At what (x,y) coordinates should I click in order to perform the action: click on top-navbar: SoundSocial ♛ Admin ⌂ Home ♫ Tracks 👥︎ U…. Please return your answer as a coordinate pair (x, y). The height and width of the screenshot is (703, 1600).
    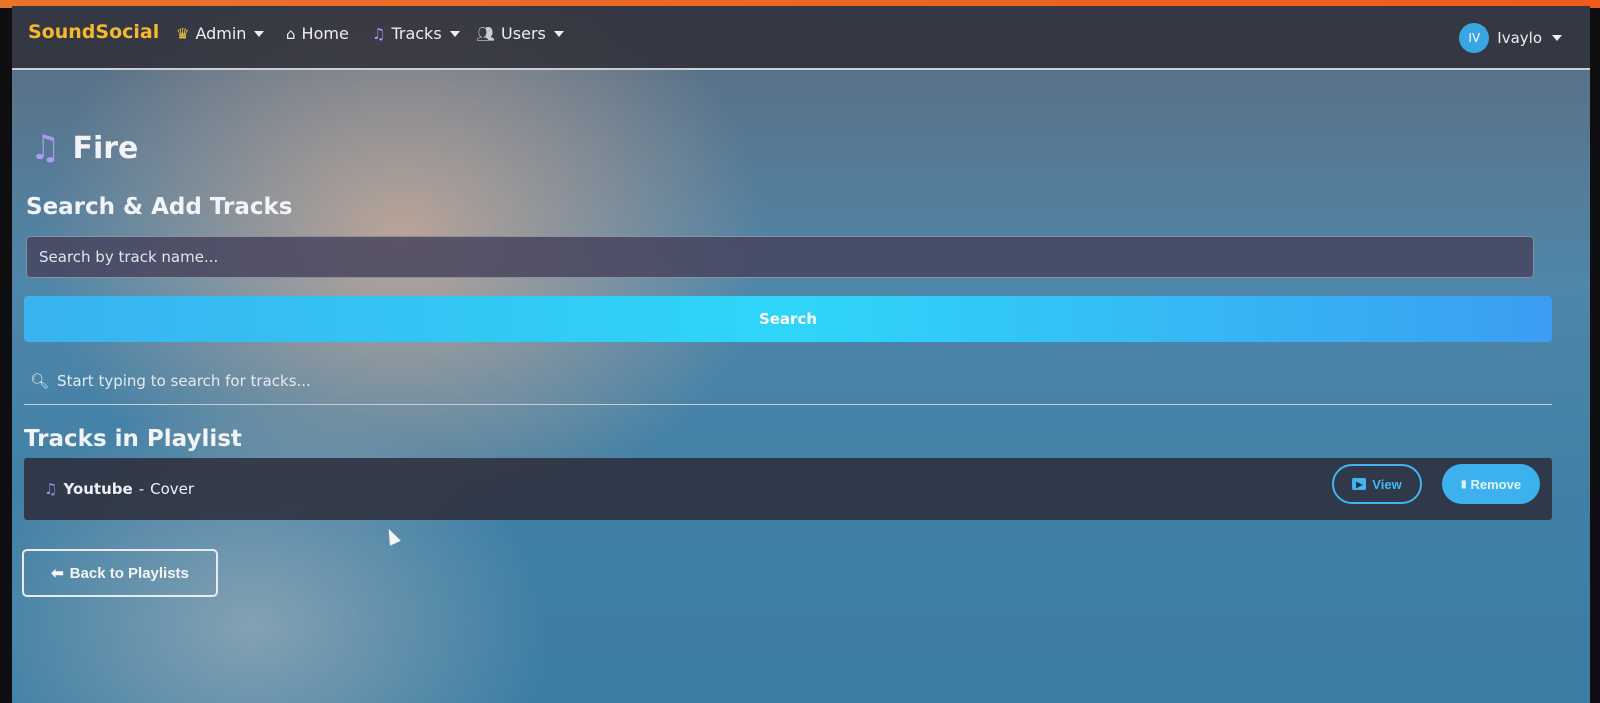
    Looking at the image, I should click on (801, 38).